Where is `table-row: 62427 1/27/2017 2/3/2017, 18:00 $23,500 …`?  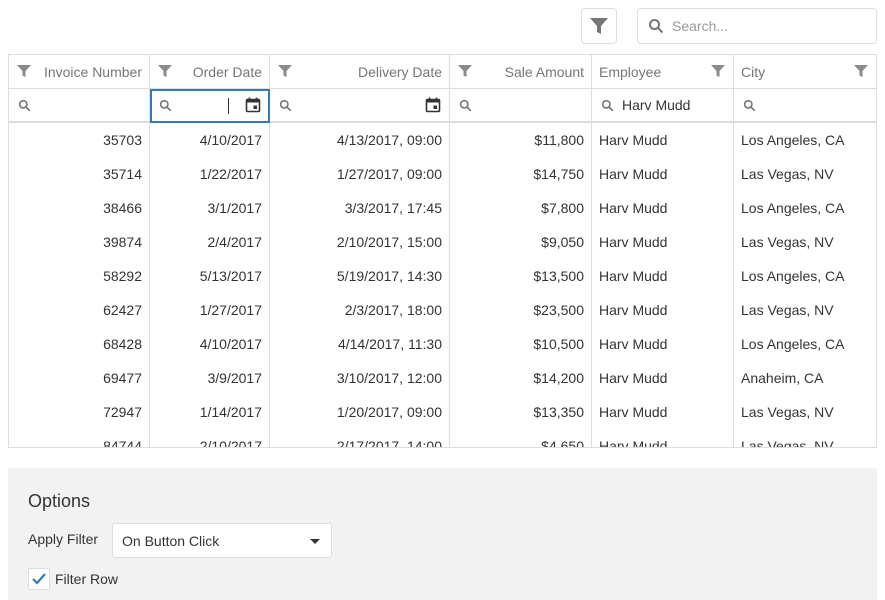
table-row: 62427 1/27/2017 2/3/2017, 18:00 $23,500 … is located at coordinates (442, 310).